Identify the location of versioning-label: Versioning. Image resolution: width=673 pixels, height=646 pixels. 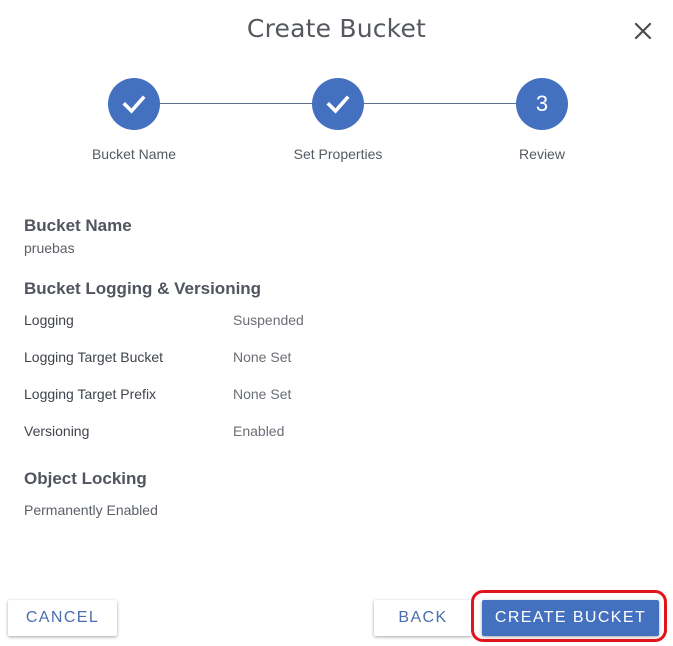
(57, 431).